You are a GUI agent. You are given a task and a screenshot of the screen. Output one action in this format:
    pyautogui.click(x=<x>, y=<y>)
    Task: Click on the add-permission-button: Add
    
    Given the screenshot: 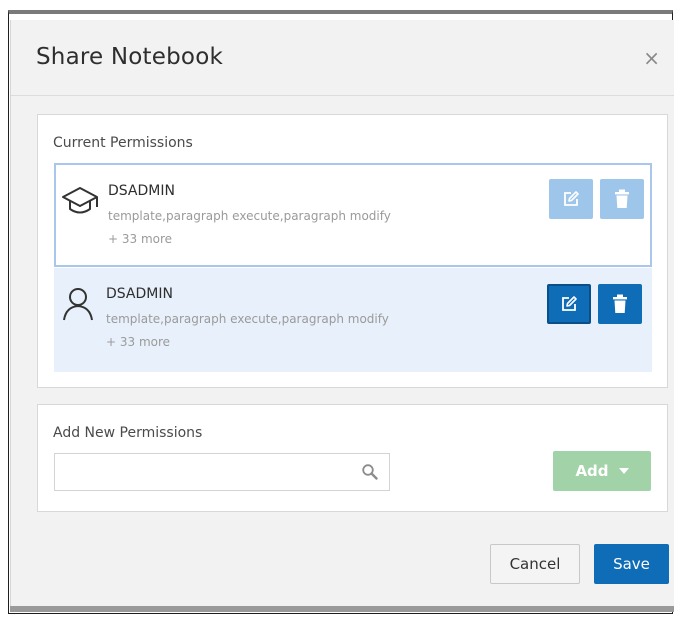 What is the action you would take?
    pyautogui.click(x=602, y=471)
    